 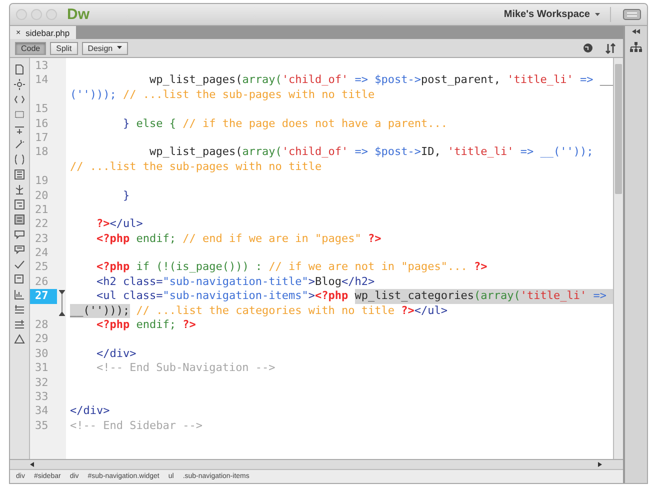 What do you see at coordinates (42, 210) in the screenshot?
I see `line-number: 21` at bounding box center [42, 210].